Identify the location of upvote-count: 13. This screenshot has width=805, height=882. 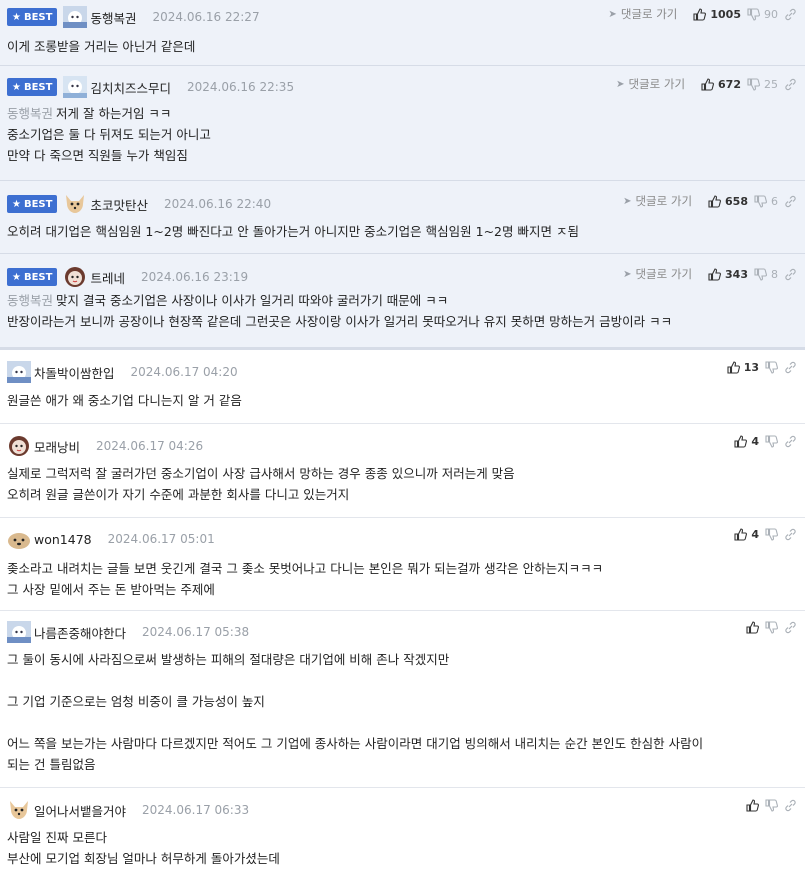
(751, 367).